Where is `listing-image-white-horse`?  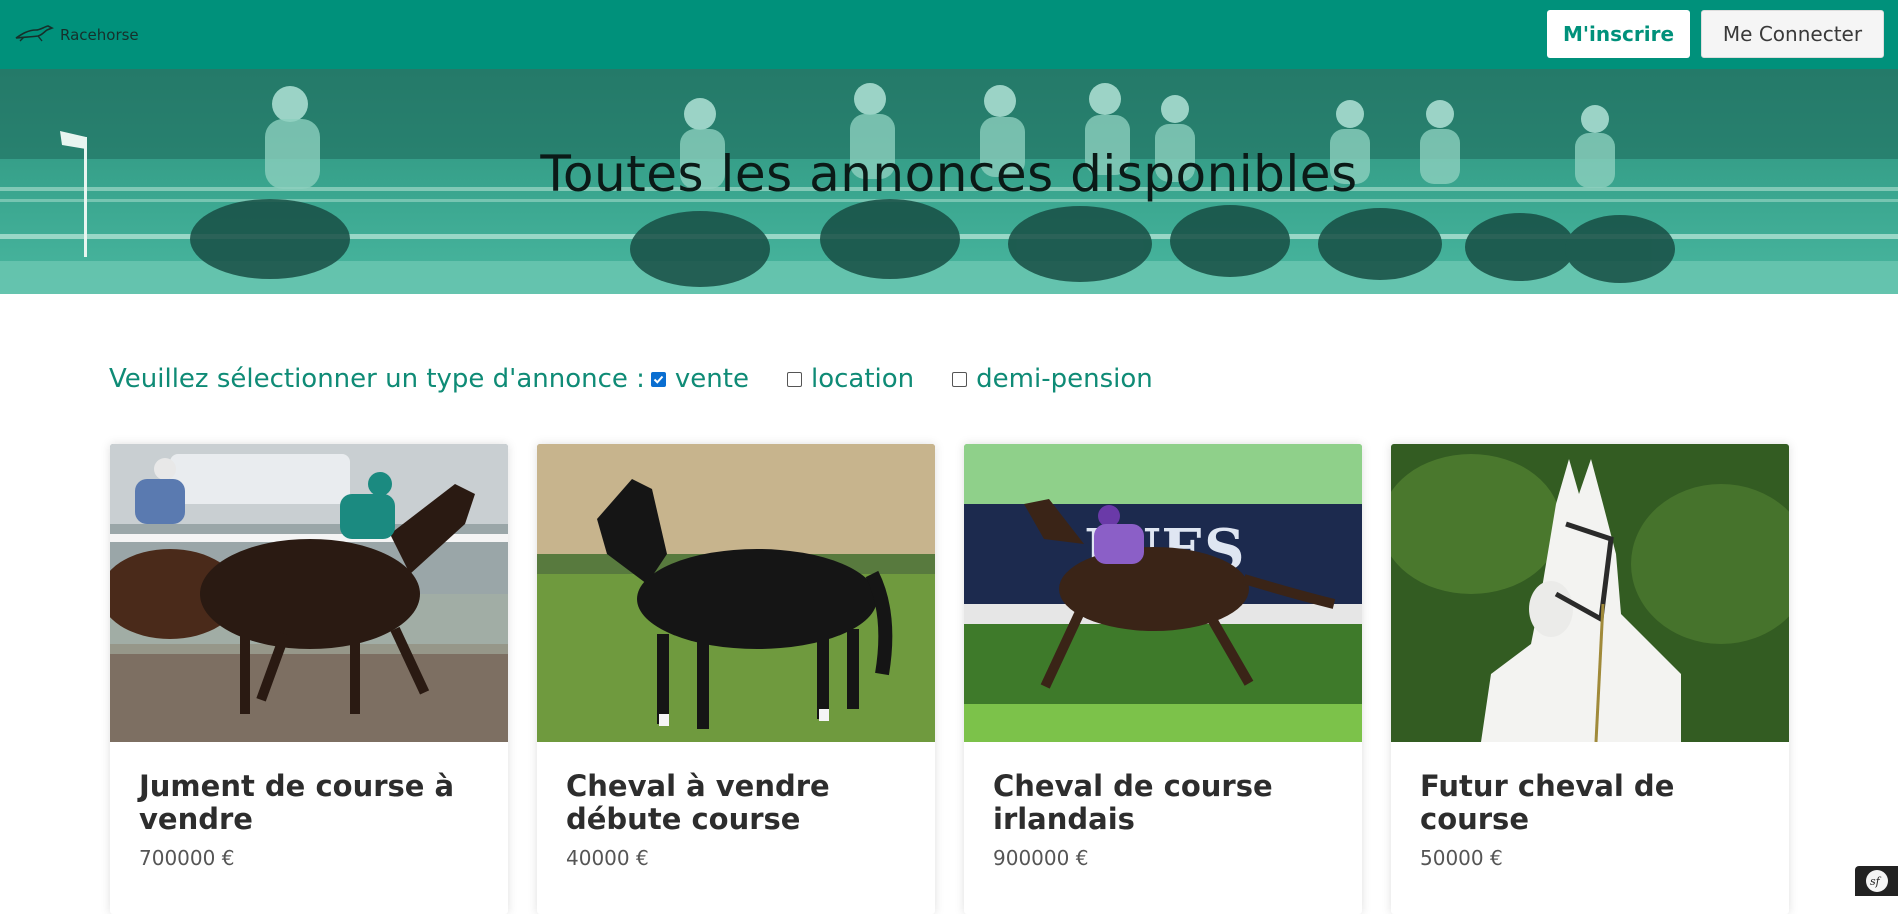
listing-image-white-horse is located at coordinates (1590, 593).